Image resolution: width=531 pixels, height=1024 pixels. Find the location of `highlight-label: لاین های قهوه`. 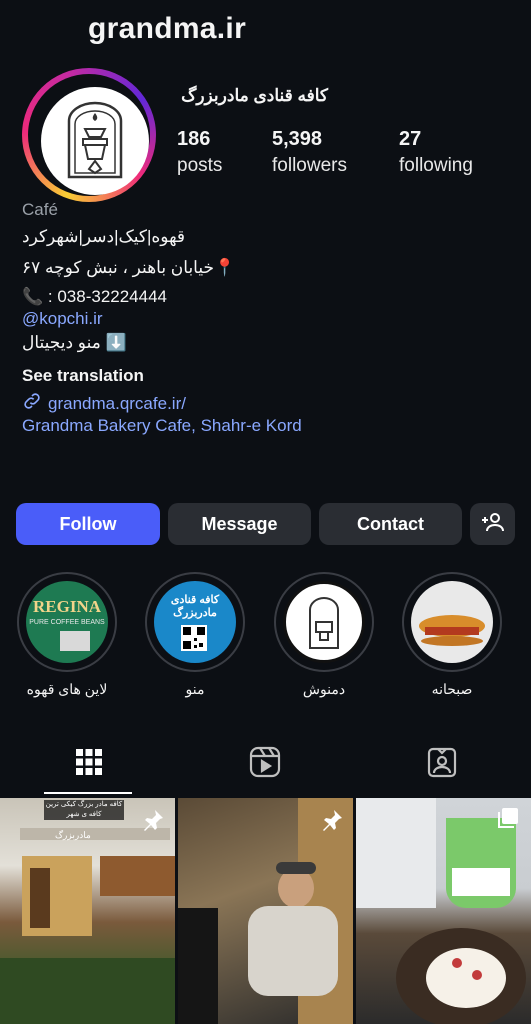

highlight-label: لاین های قهوه is located at coordinates (67, 689).